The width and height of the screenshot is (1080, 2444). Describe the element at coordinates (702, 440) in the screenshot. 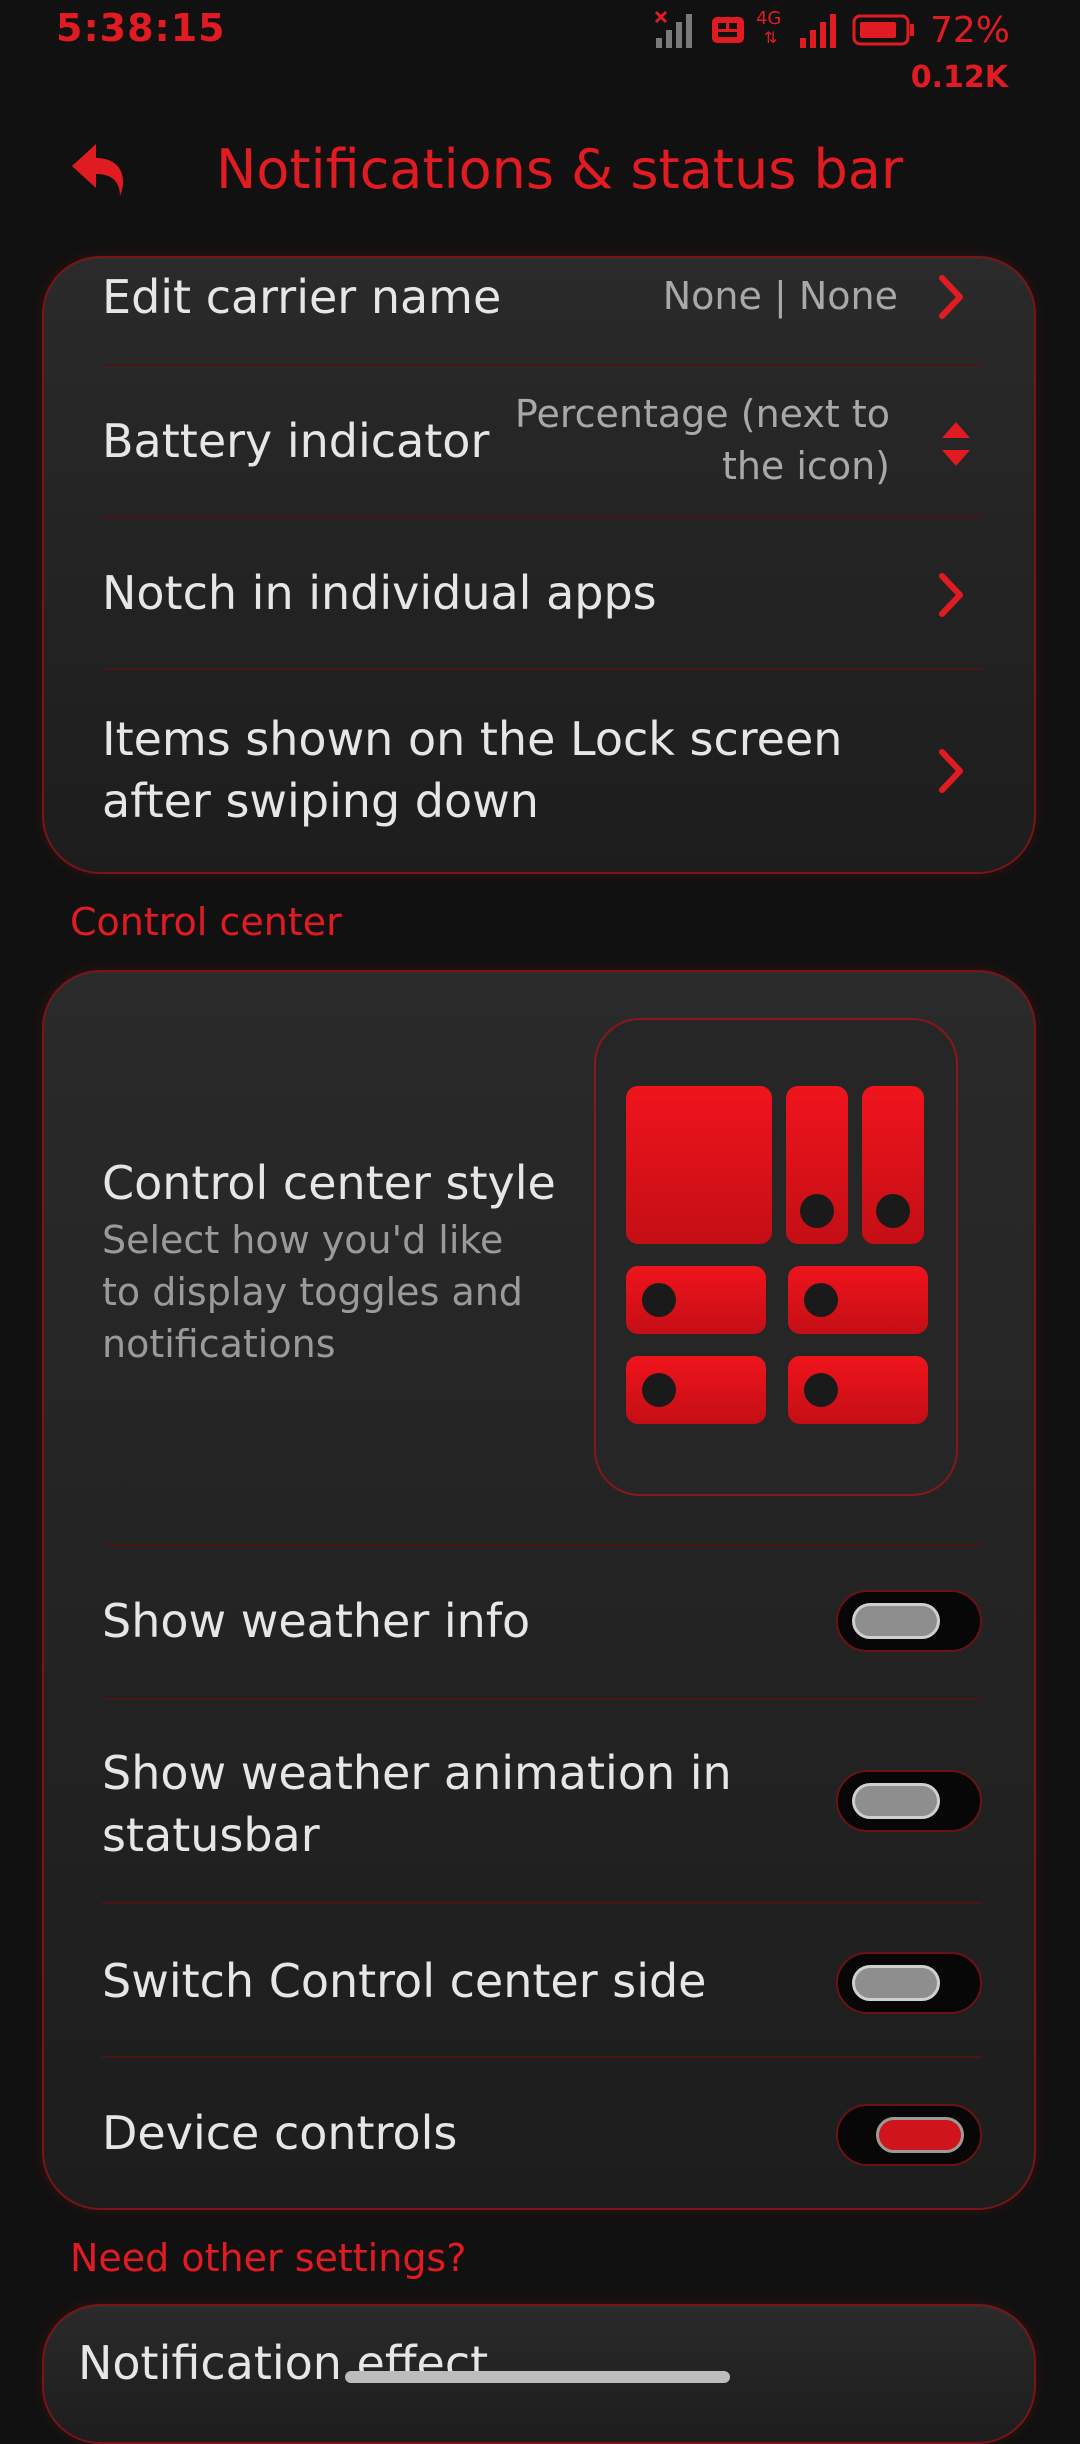

I see `battery-indicator-value: Percentage (next to the icon)` at that location.